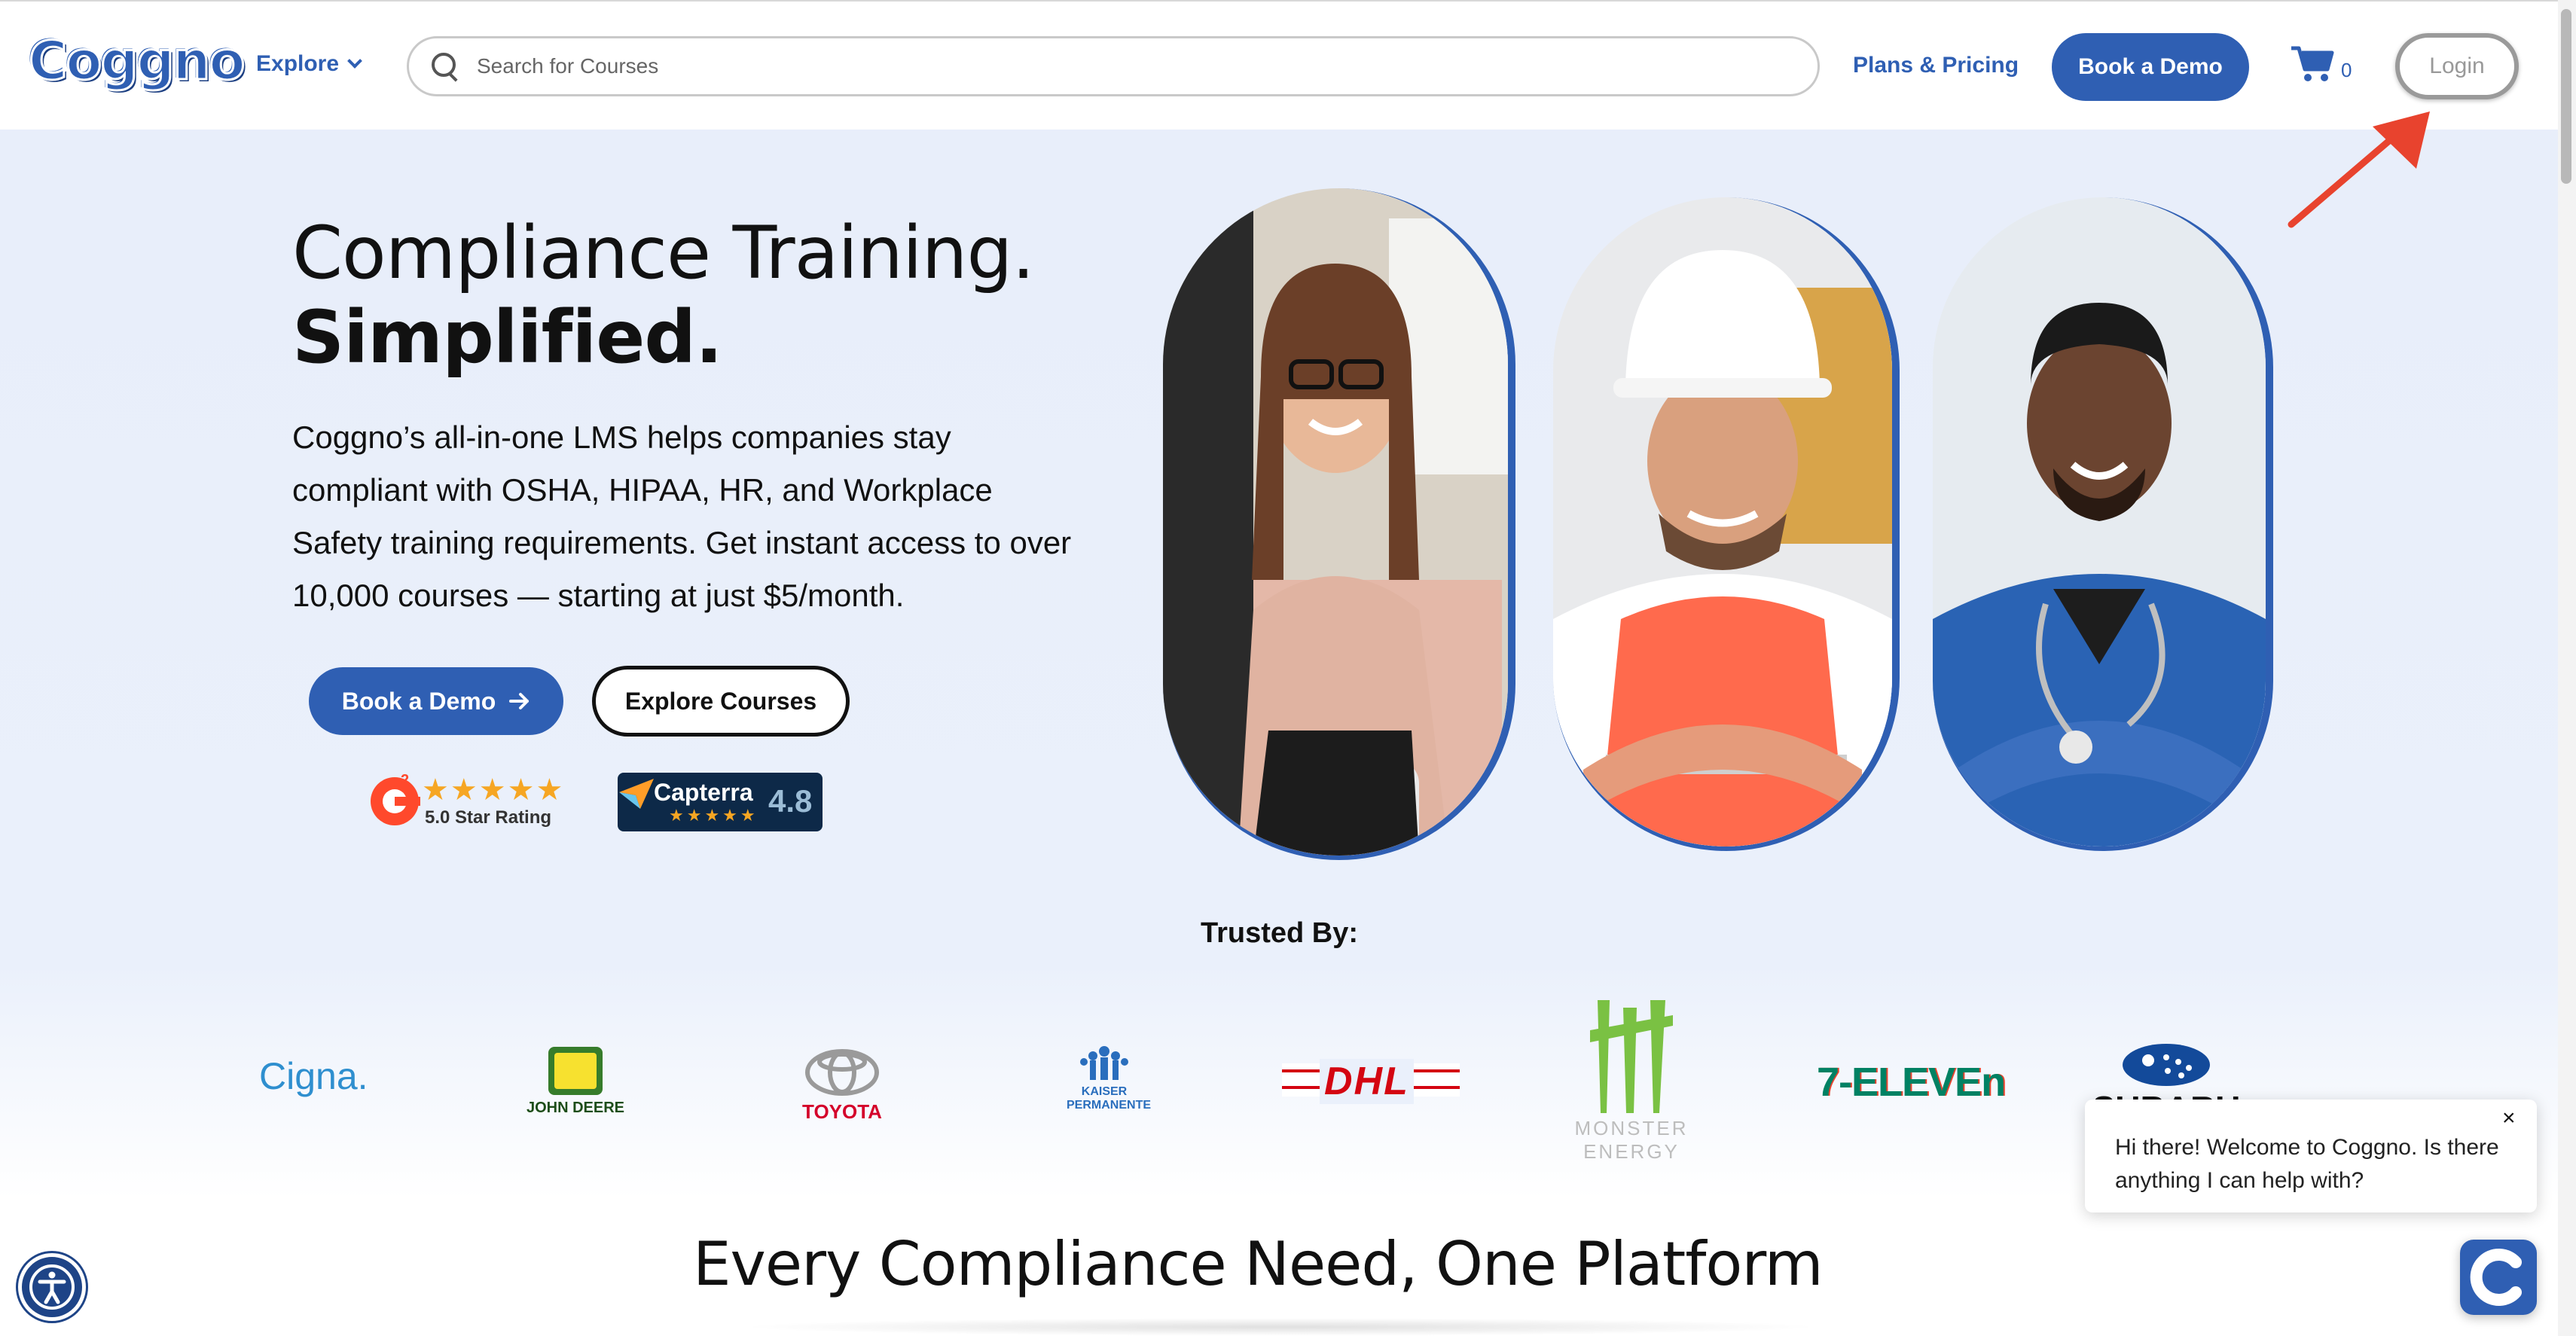 This screenshot has width=2576, height=1336. Describe the element at coordinates (1632, 1057) in the screenshot. I see `monster-claw-icon` at that location.